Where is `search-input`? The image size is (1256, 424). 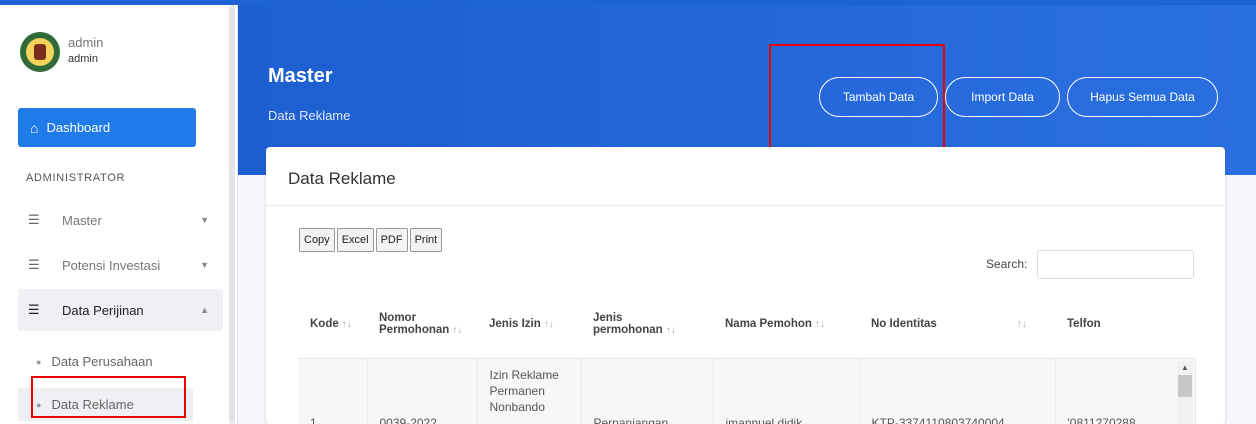
search-input is located at coordinates (1115, 264).